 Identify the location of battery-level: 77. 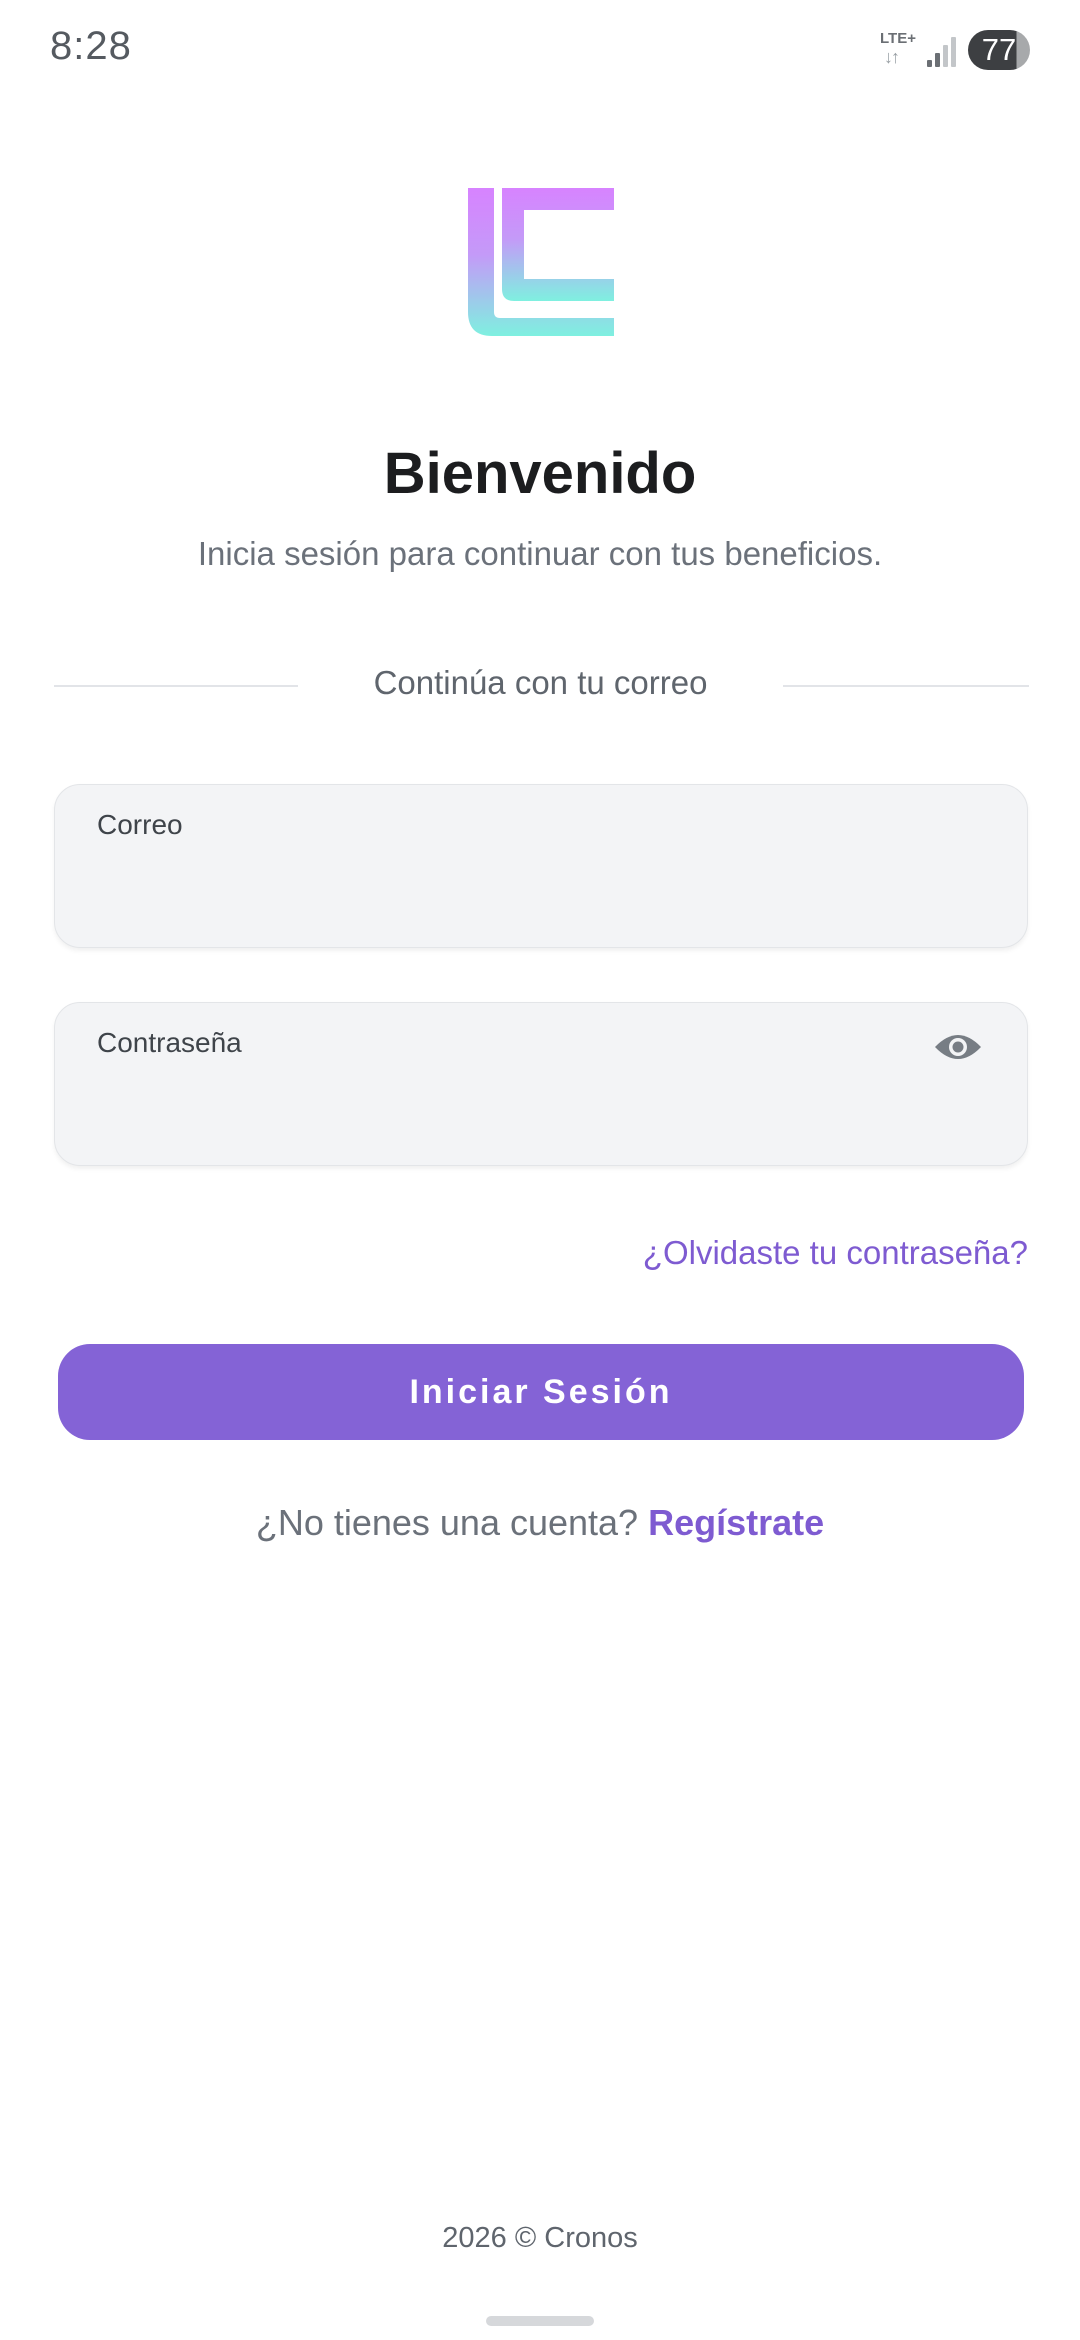
(999, 49).